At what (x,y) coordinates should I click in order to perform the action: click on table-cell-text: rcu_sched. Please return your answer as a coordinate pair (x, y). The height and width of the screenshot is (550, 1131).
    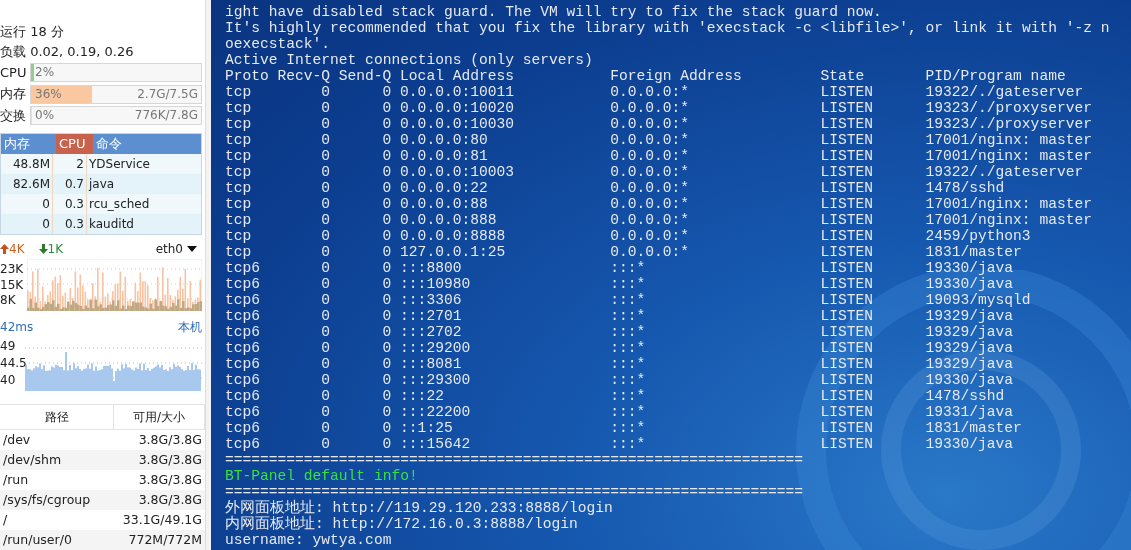
    Looking at the image, I should click on (119, 204).